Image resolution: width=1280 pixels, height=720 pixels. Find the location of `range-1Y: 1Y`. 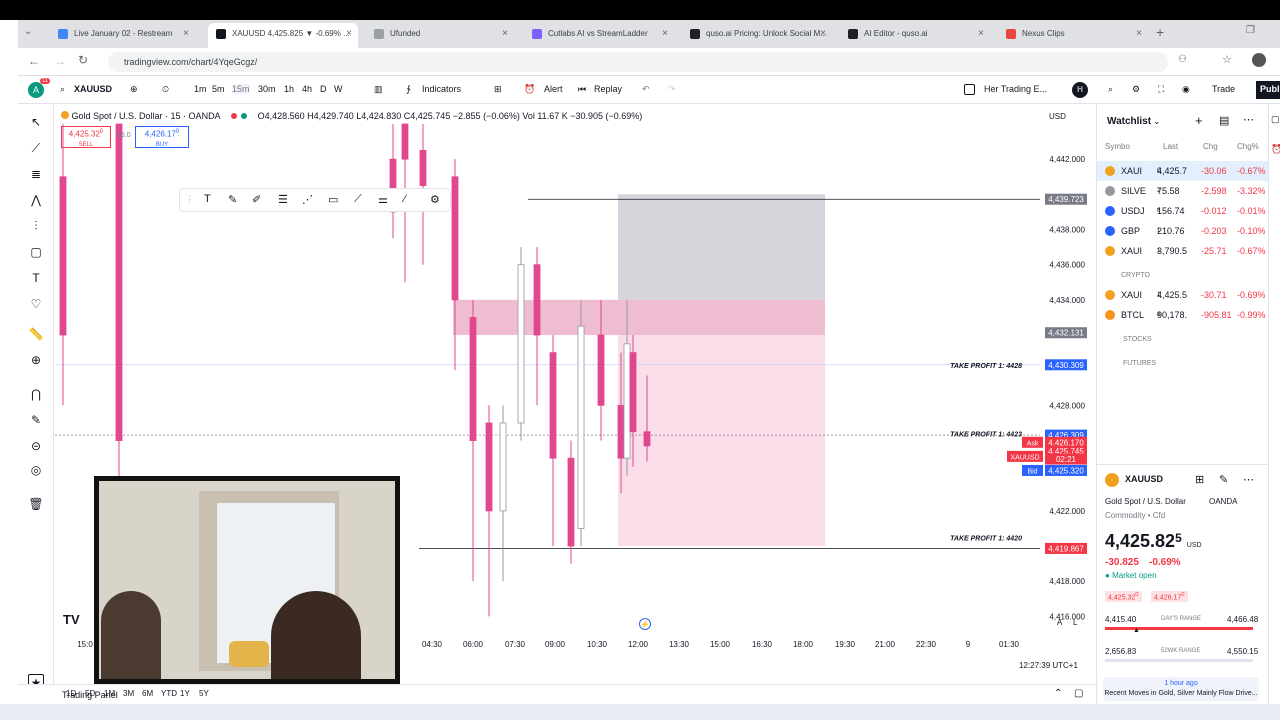

range-1Y: 1Y is located at coordinates (185, 693).